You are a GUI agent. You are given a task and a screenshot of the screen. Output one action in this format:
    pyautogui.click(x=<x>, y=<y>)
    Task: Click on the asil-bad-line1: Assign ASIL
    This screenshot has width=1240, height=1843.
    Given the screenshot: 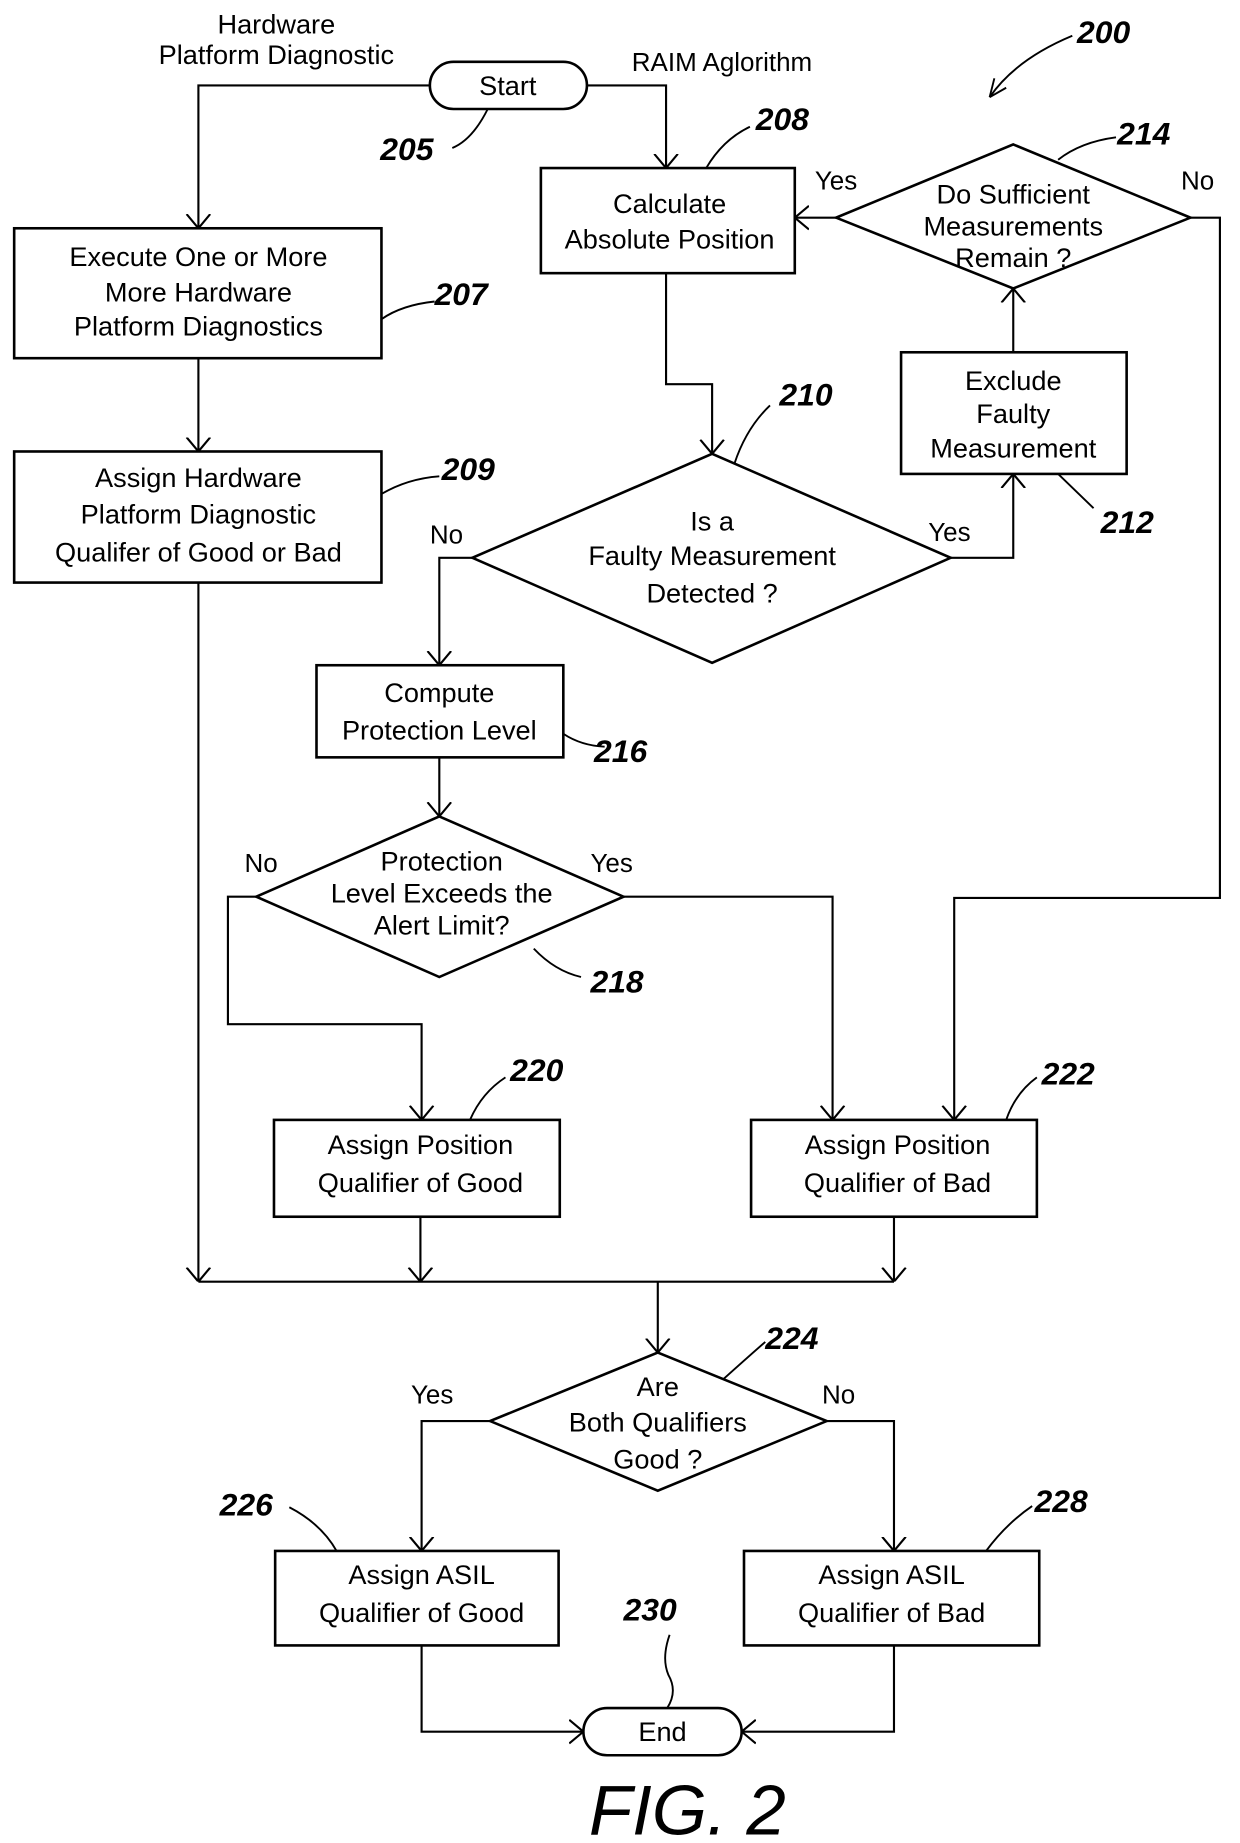 What is the action you would take?
    pyautogui.click(x=891, y=1574)
    